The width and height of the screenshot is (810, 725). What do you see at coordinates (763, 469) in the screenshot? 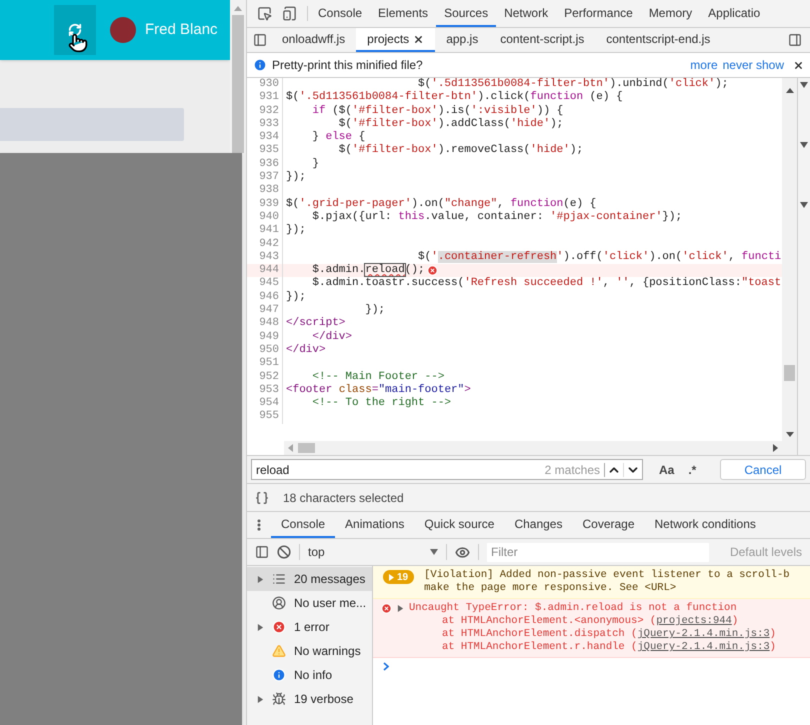
I see `cancel-button: Cancel` at bounding box center [763, 469].